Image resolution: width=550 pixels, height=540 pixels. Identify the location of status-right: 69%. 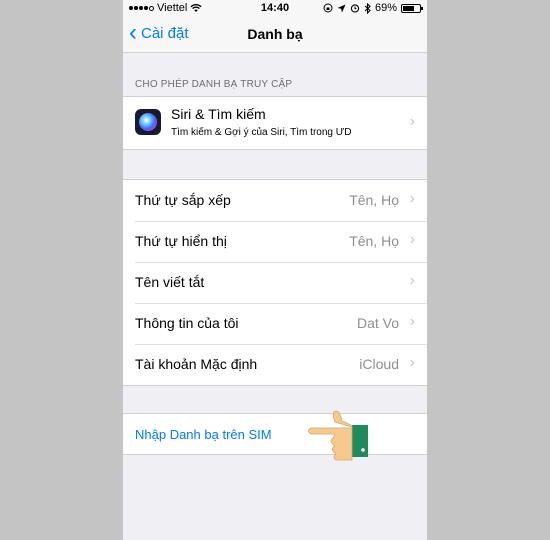
(373, 8).